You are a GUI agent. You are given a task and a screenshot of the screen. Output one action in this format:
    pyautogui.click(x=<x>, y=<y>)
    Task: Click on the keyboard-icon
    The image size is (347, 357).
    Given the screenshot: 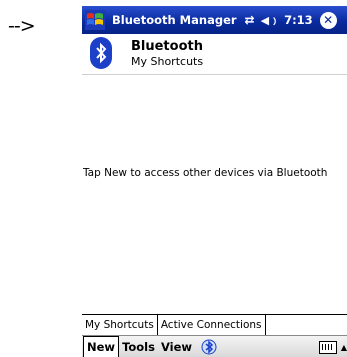 What is the action you would take?
    pyautogui.click(x=327, y=347)
    